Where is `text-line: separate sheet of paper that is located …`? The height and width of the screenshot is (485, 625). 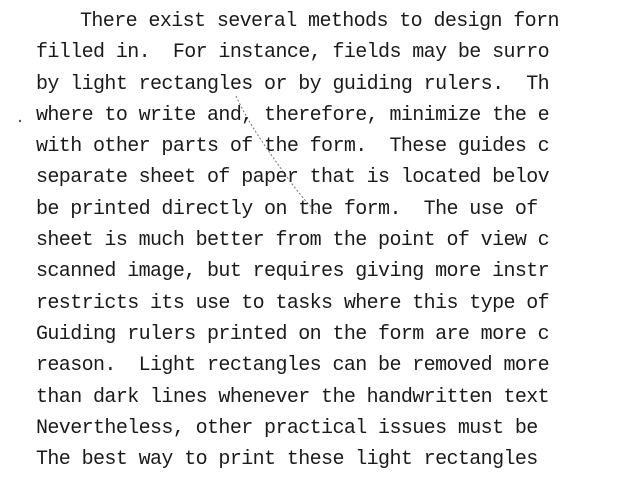 text-line: separate sheet of paper that is located … is located at coordinates (293, 178).